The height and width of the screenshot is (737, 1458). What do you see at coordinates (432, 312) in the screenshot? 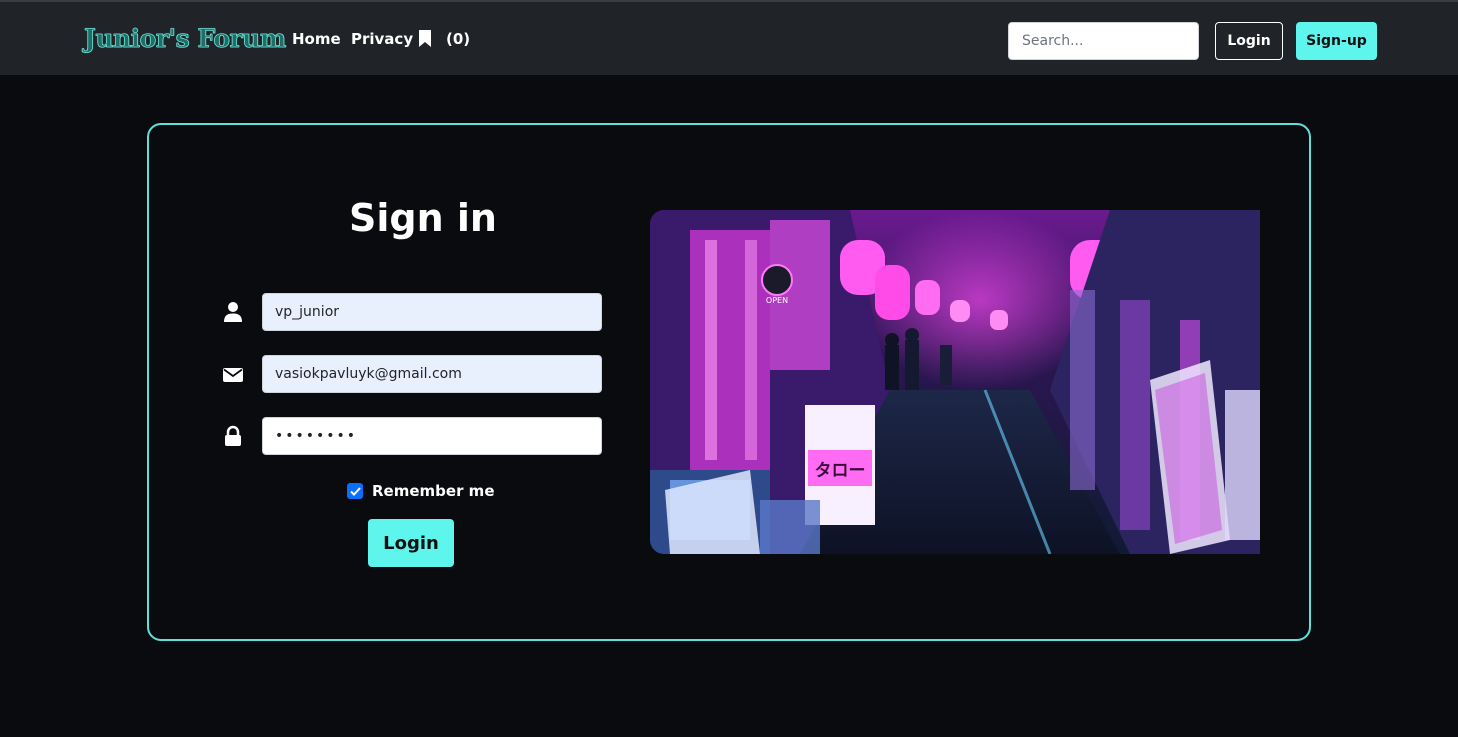
I see `username-field` at bounding box center [432, 312].